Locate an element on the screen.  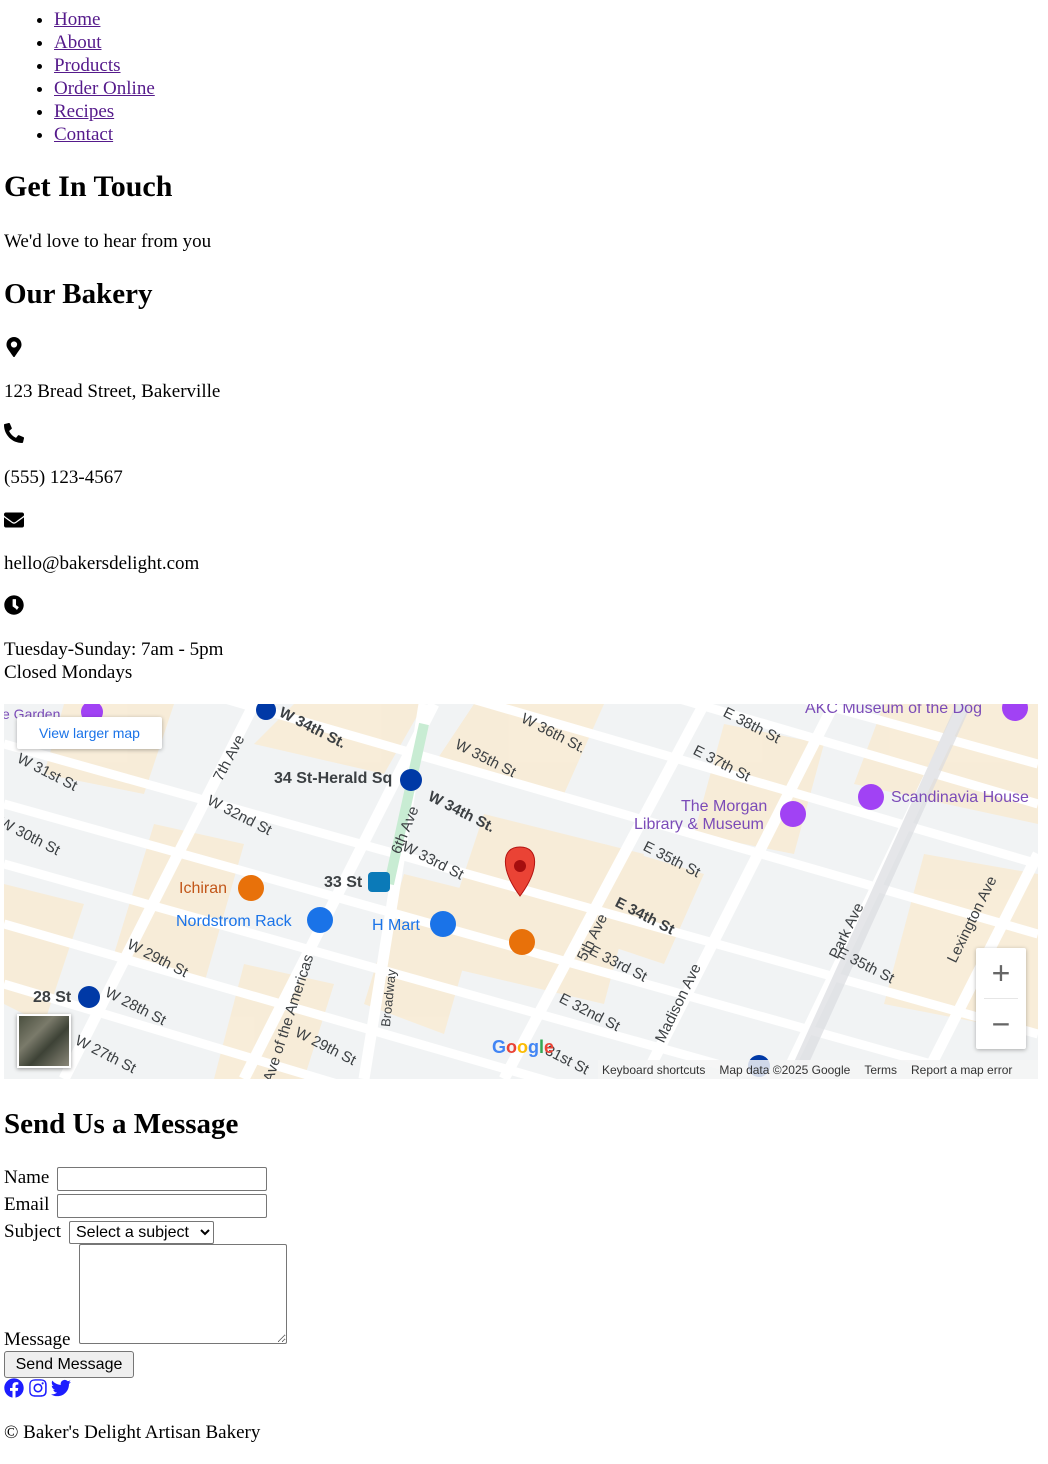
instagram-icon is located at coordinates (38, 1388).